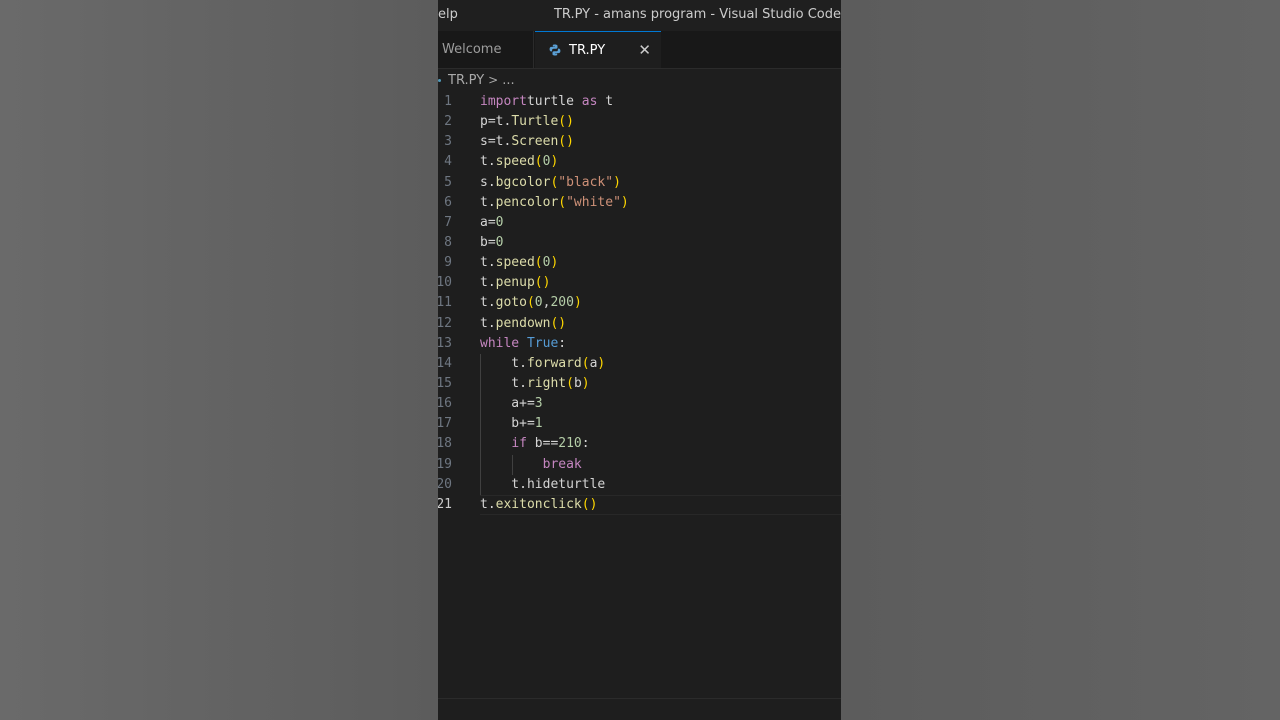  Describe the element at coordinates (445, 464) in the screenshot. I see `line-number: 19` at that location.